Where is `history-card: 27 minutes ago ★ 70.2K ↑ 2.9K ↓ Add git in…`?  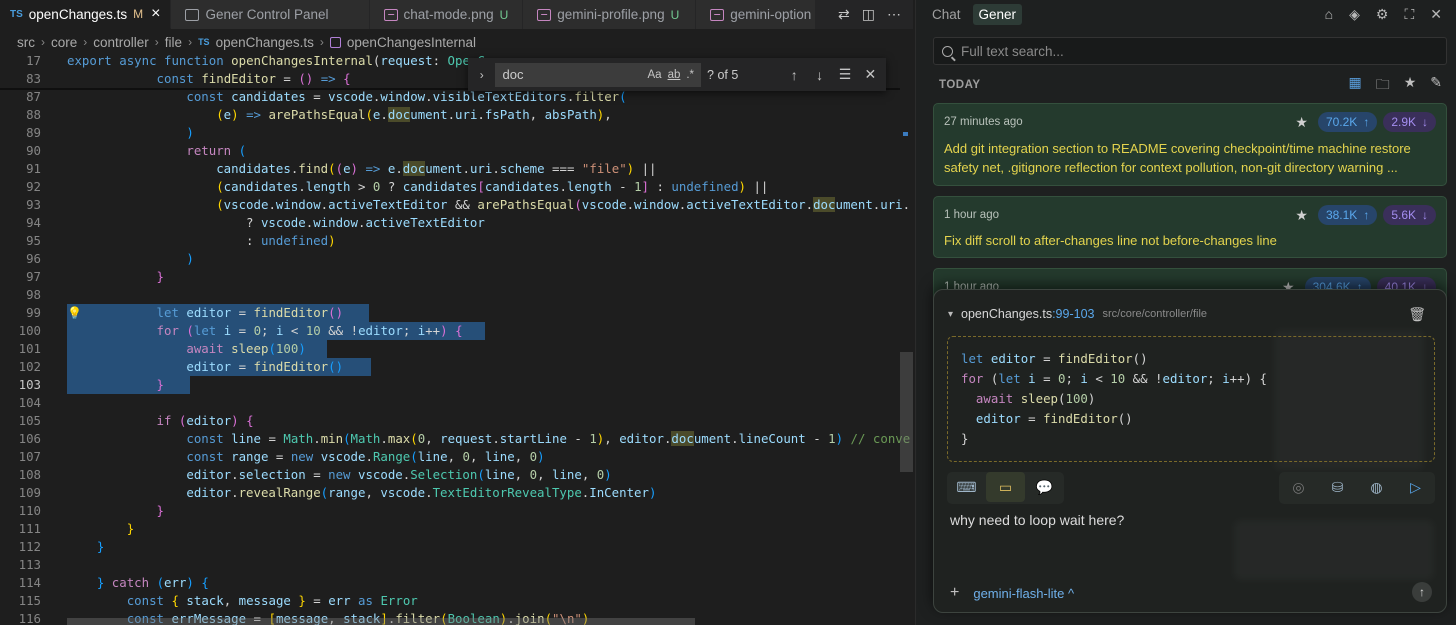 history-card: 27 minutes ago ★ 70.2K ↑ 2.9K ↓ Add git in… is located at coordinates (1190, 144).